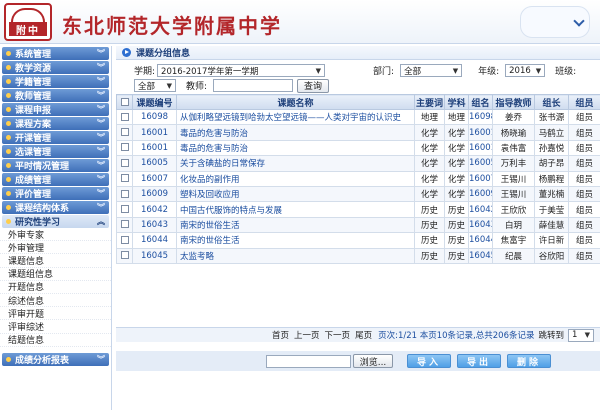 The width and height of the screenshot is (600, 410). What do you see at coordinates (581, 335) in the screenshot?
I see `jump-page-select: 1 ▼` at bounding box center [581, 335].